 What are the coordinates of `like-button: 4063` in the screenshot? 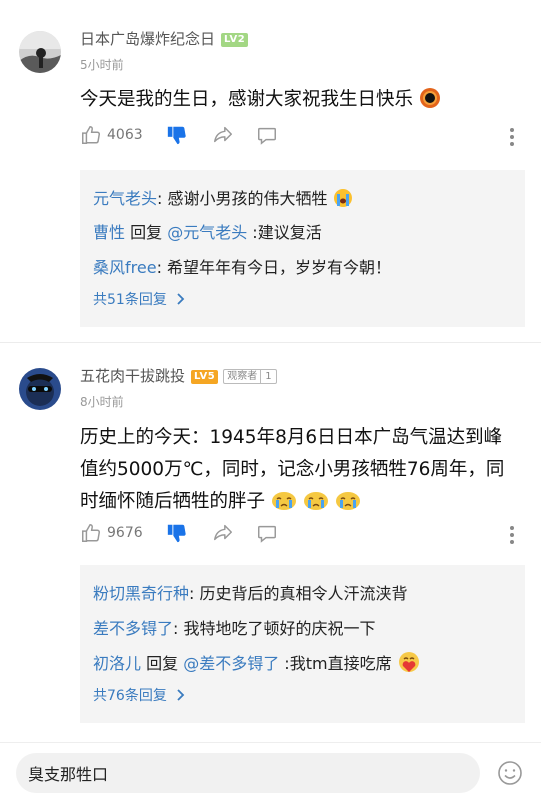 It's located at (111, 135).